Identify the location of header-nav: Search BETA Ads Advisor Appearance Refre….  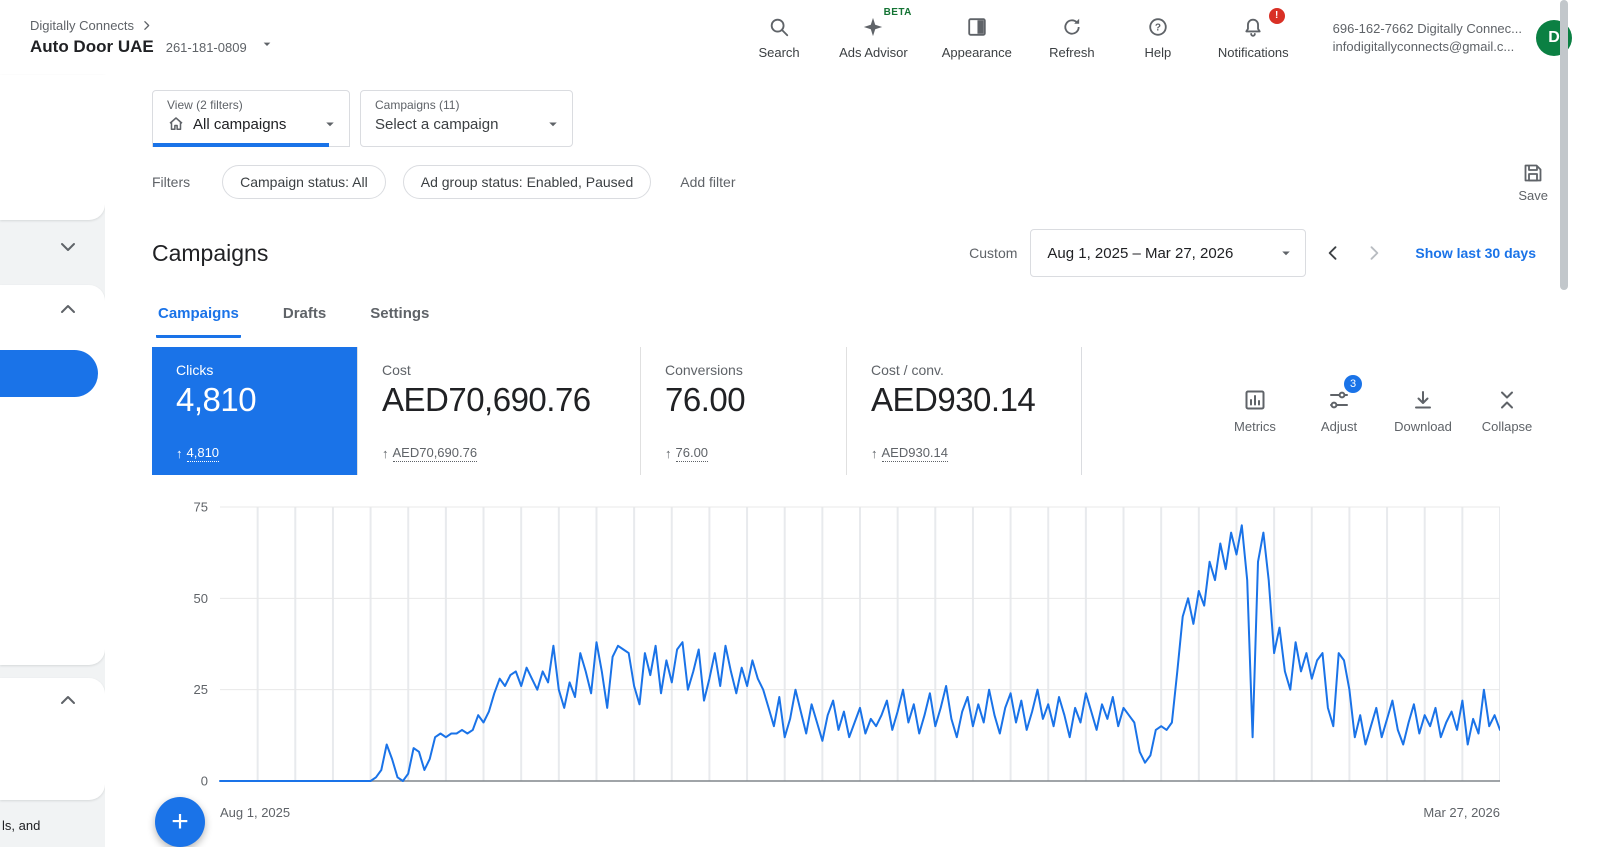
(1021, 33).